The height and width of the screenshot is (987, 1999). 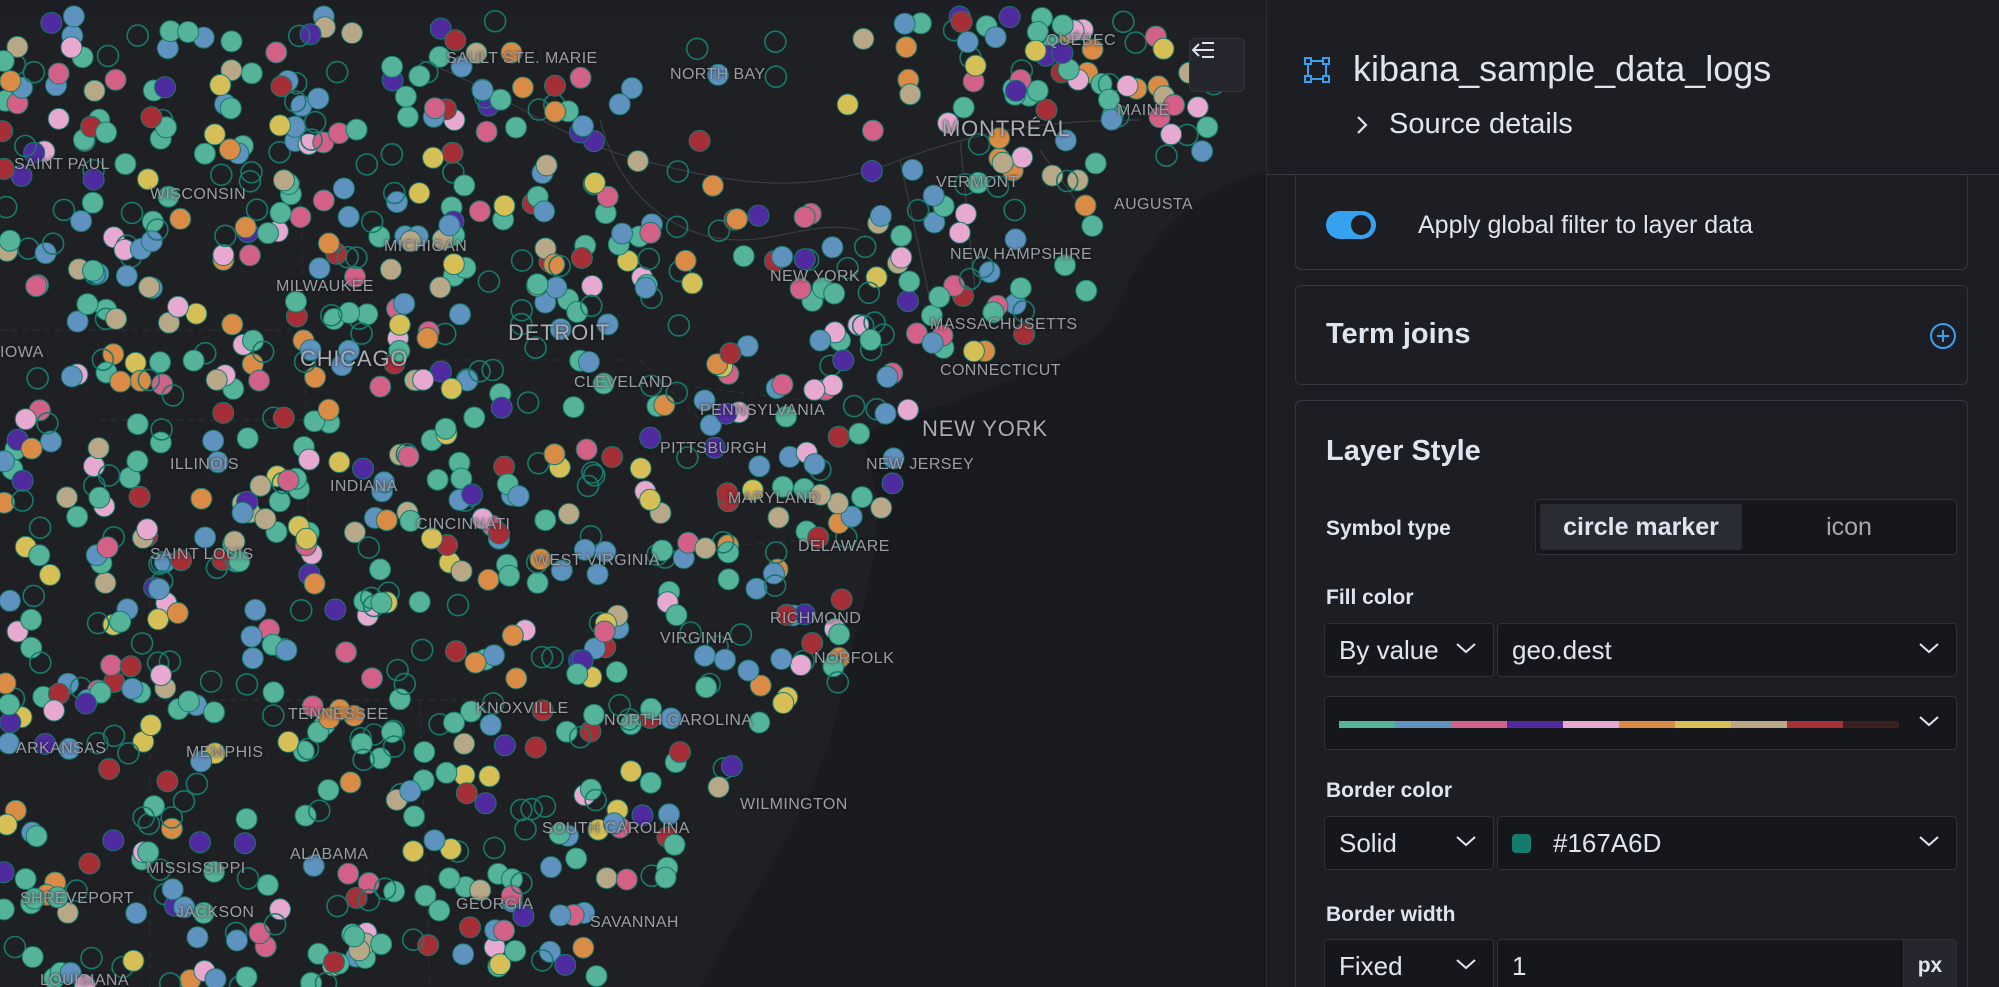 What do you see at coordinates (1727, 963) in the screenshot?
I see `border-width-input: 1 px` at bounding box center [1727, 963].